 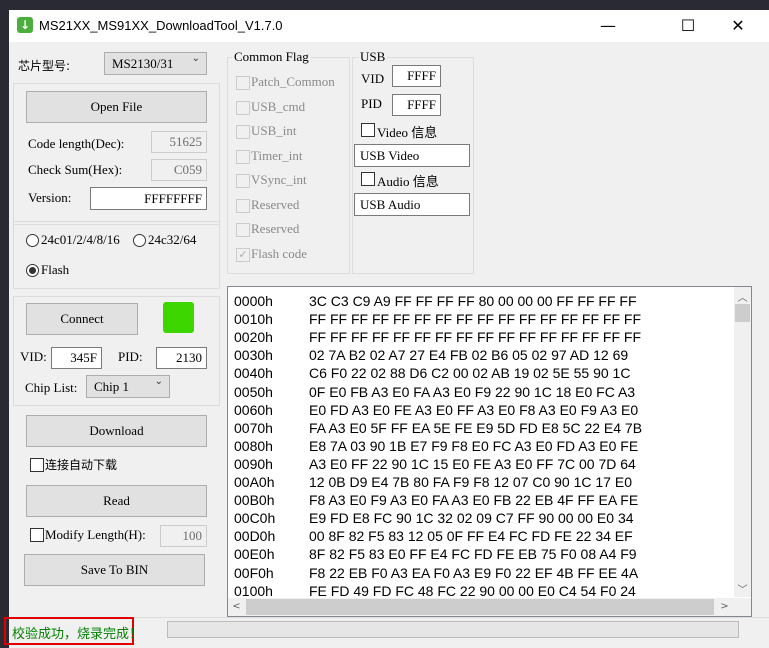 I want to click on radio-24c01, so click(x=32, y=240).